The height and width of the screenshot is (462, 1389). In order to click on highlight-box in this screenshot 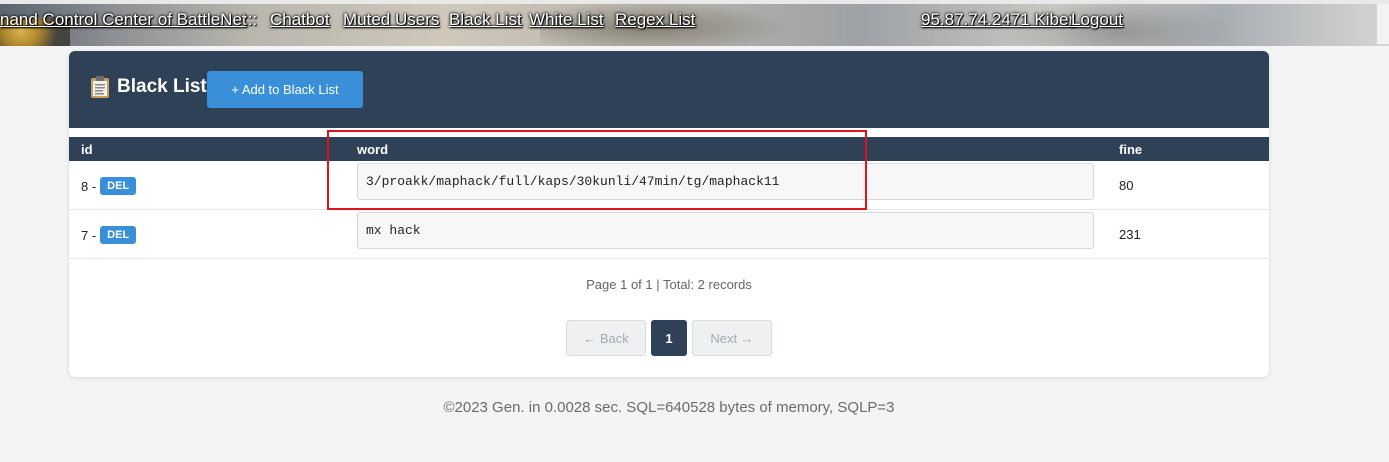, I will do `click(597, 170)`.